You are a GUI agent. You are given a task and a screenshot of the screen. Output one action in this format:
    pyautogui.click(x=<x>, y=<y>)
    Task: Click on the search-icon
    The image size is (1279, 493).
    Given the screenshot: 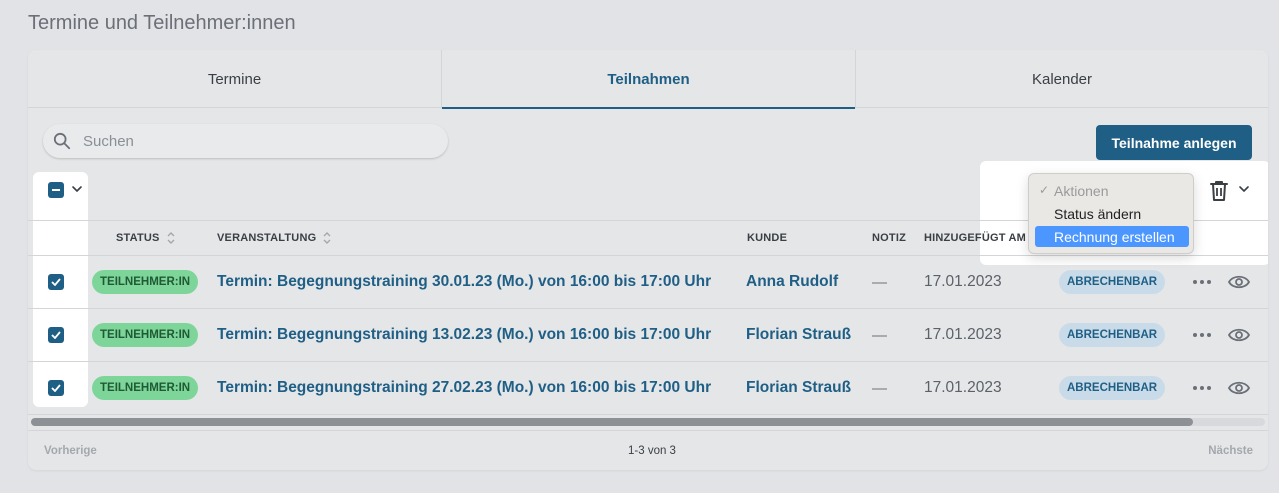 What is the action you would take?
    pyautogui.click(x=62, y=141)
    